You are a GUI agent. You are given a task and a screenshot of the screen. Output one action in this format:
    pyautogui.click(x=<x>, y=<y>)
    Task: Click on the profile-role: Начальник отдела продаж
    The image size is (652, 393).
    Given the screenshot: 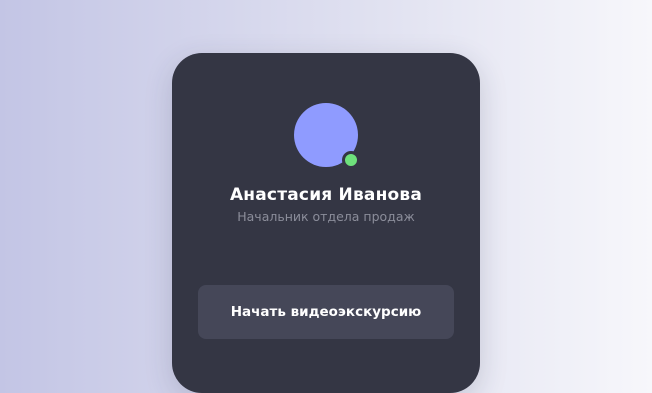 What is the action you would take?
    pyautogui.click(x=326, y=216)
    